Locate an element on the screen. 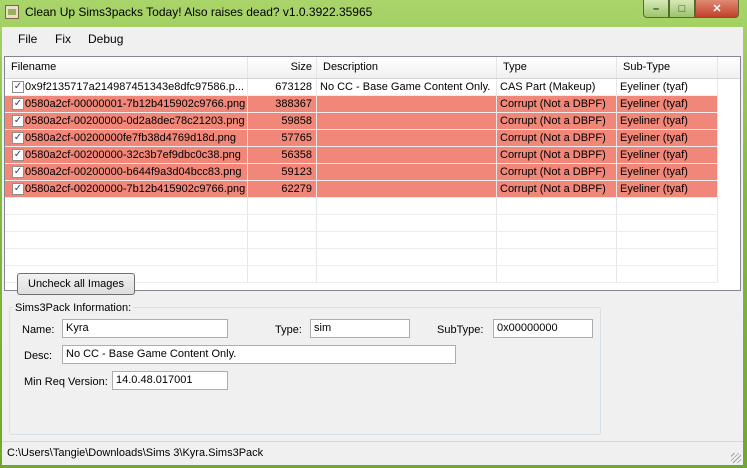 This screenshot has width=747, height=468. name-label: Name: is located at coordinates (38, 330).